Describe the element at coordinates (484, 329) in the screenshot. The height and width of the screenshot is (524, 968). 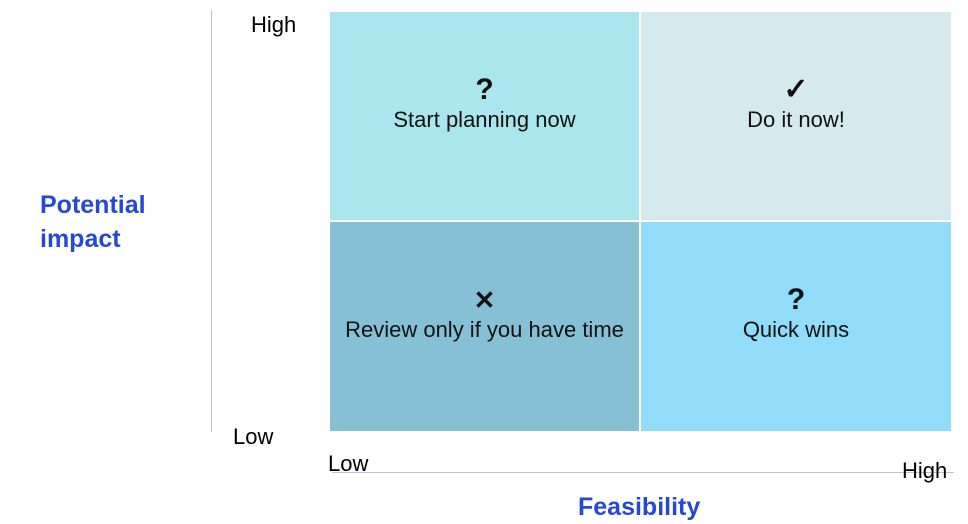
I see `quadrant-label: Review only if you have time` at that location.